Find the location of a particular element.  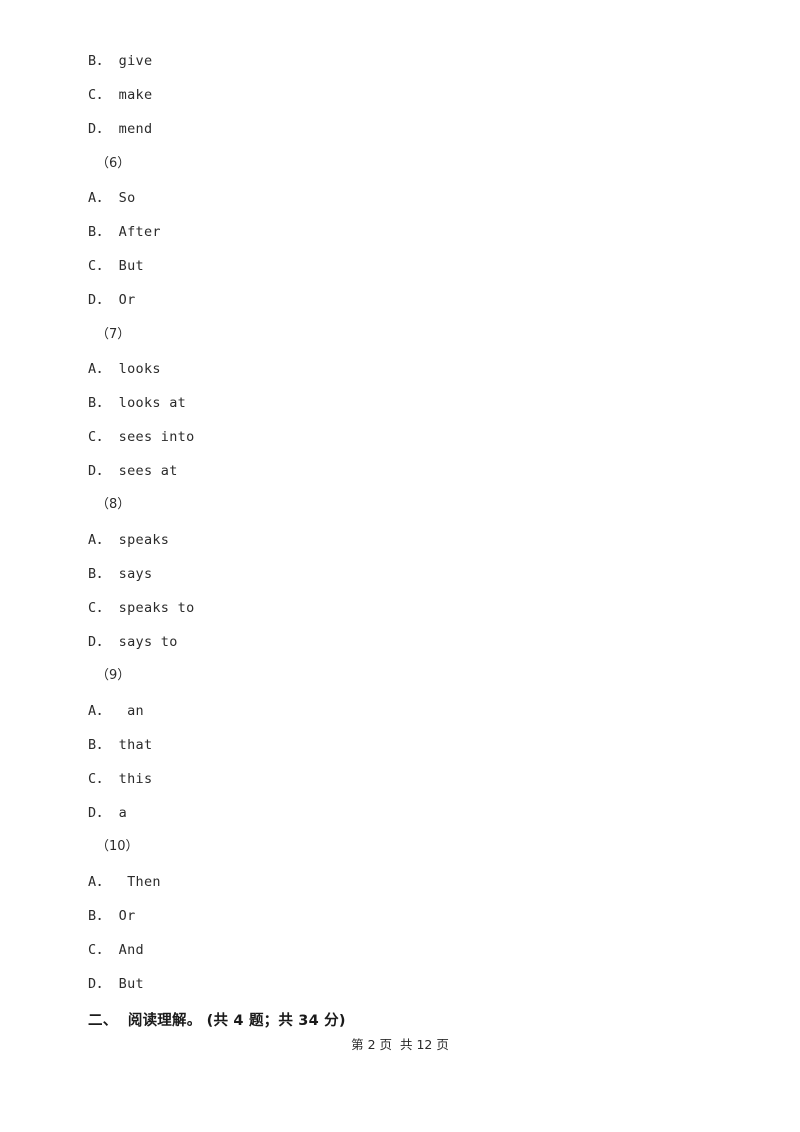

option-line: A． So is located at coordinates (112, 197).